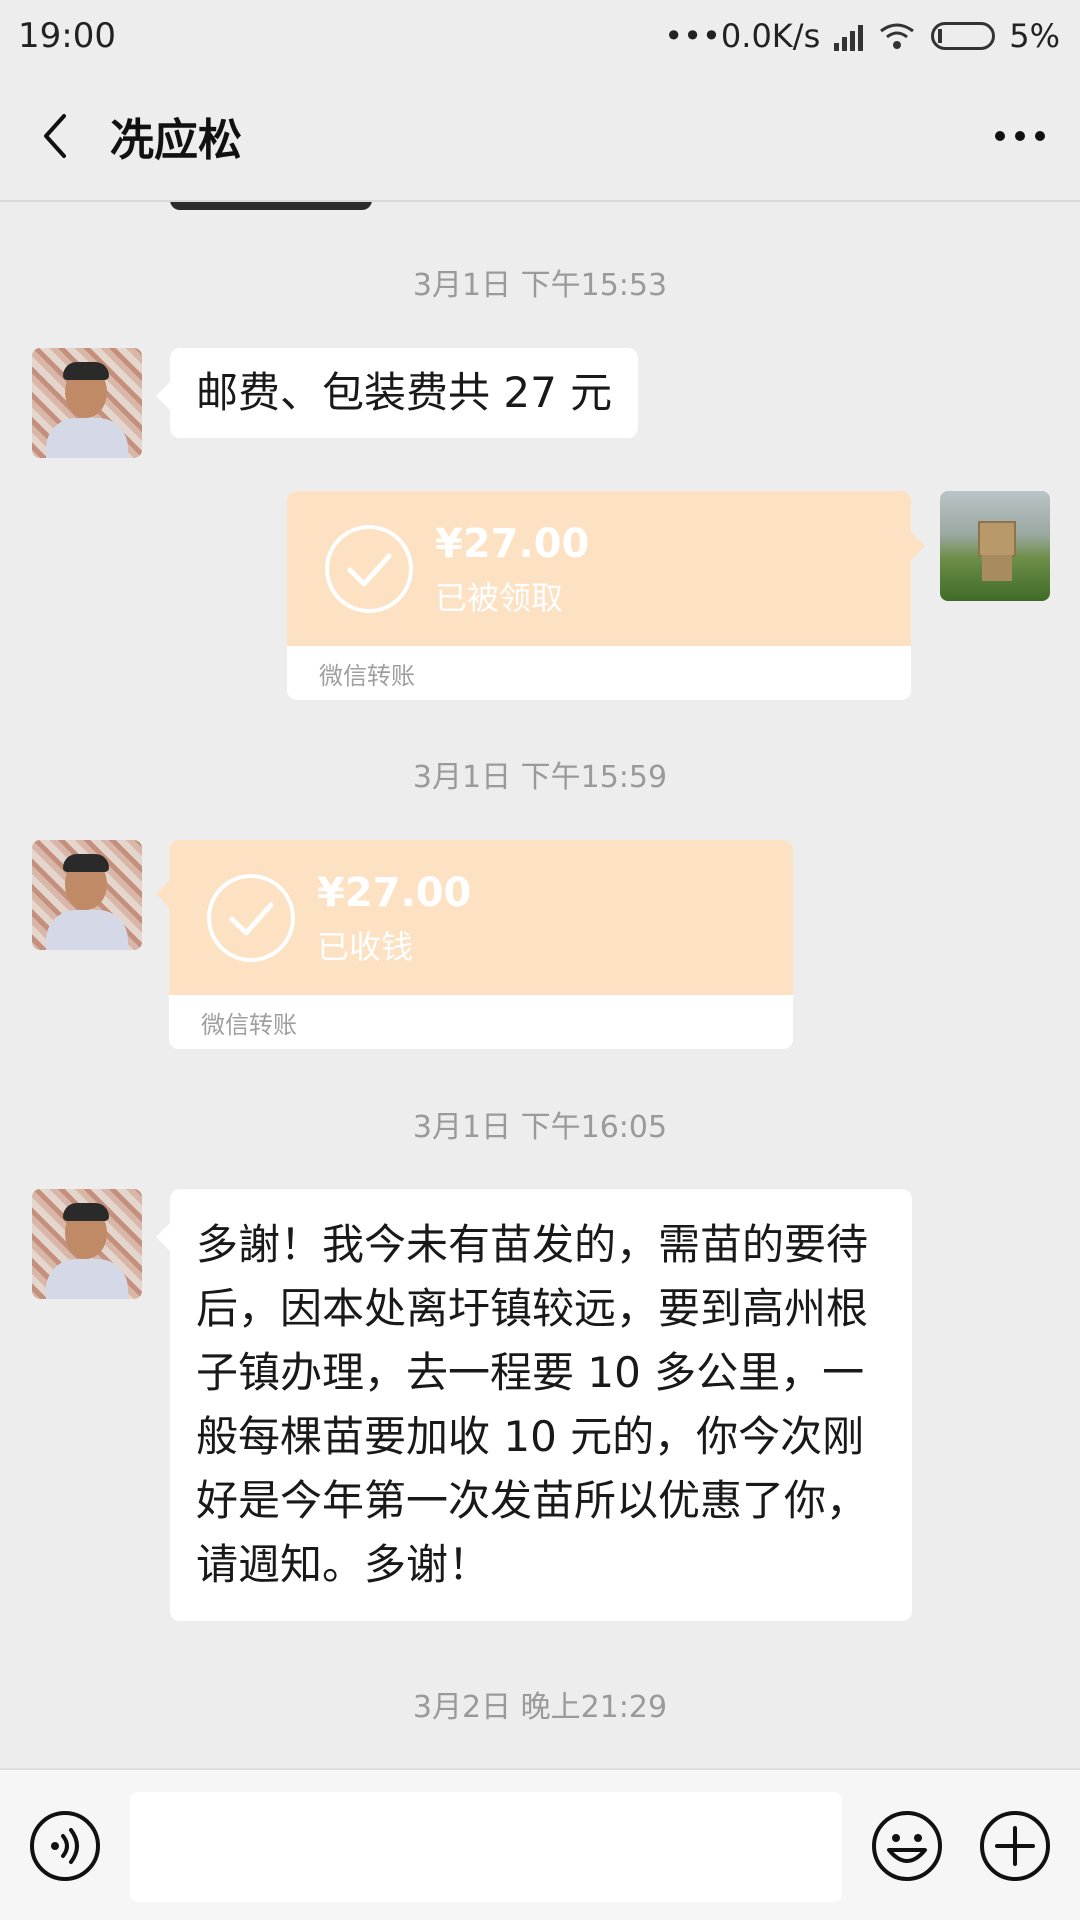 The width and height of the screenshot is (1080, 1920). I want to click on timestamp: 3月1日 下午15:59, so click(540, 777).